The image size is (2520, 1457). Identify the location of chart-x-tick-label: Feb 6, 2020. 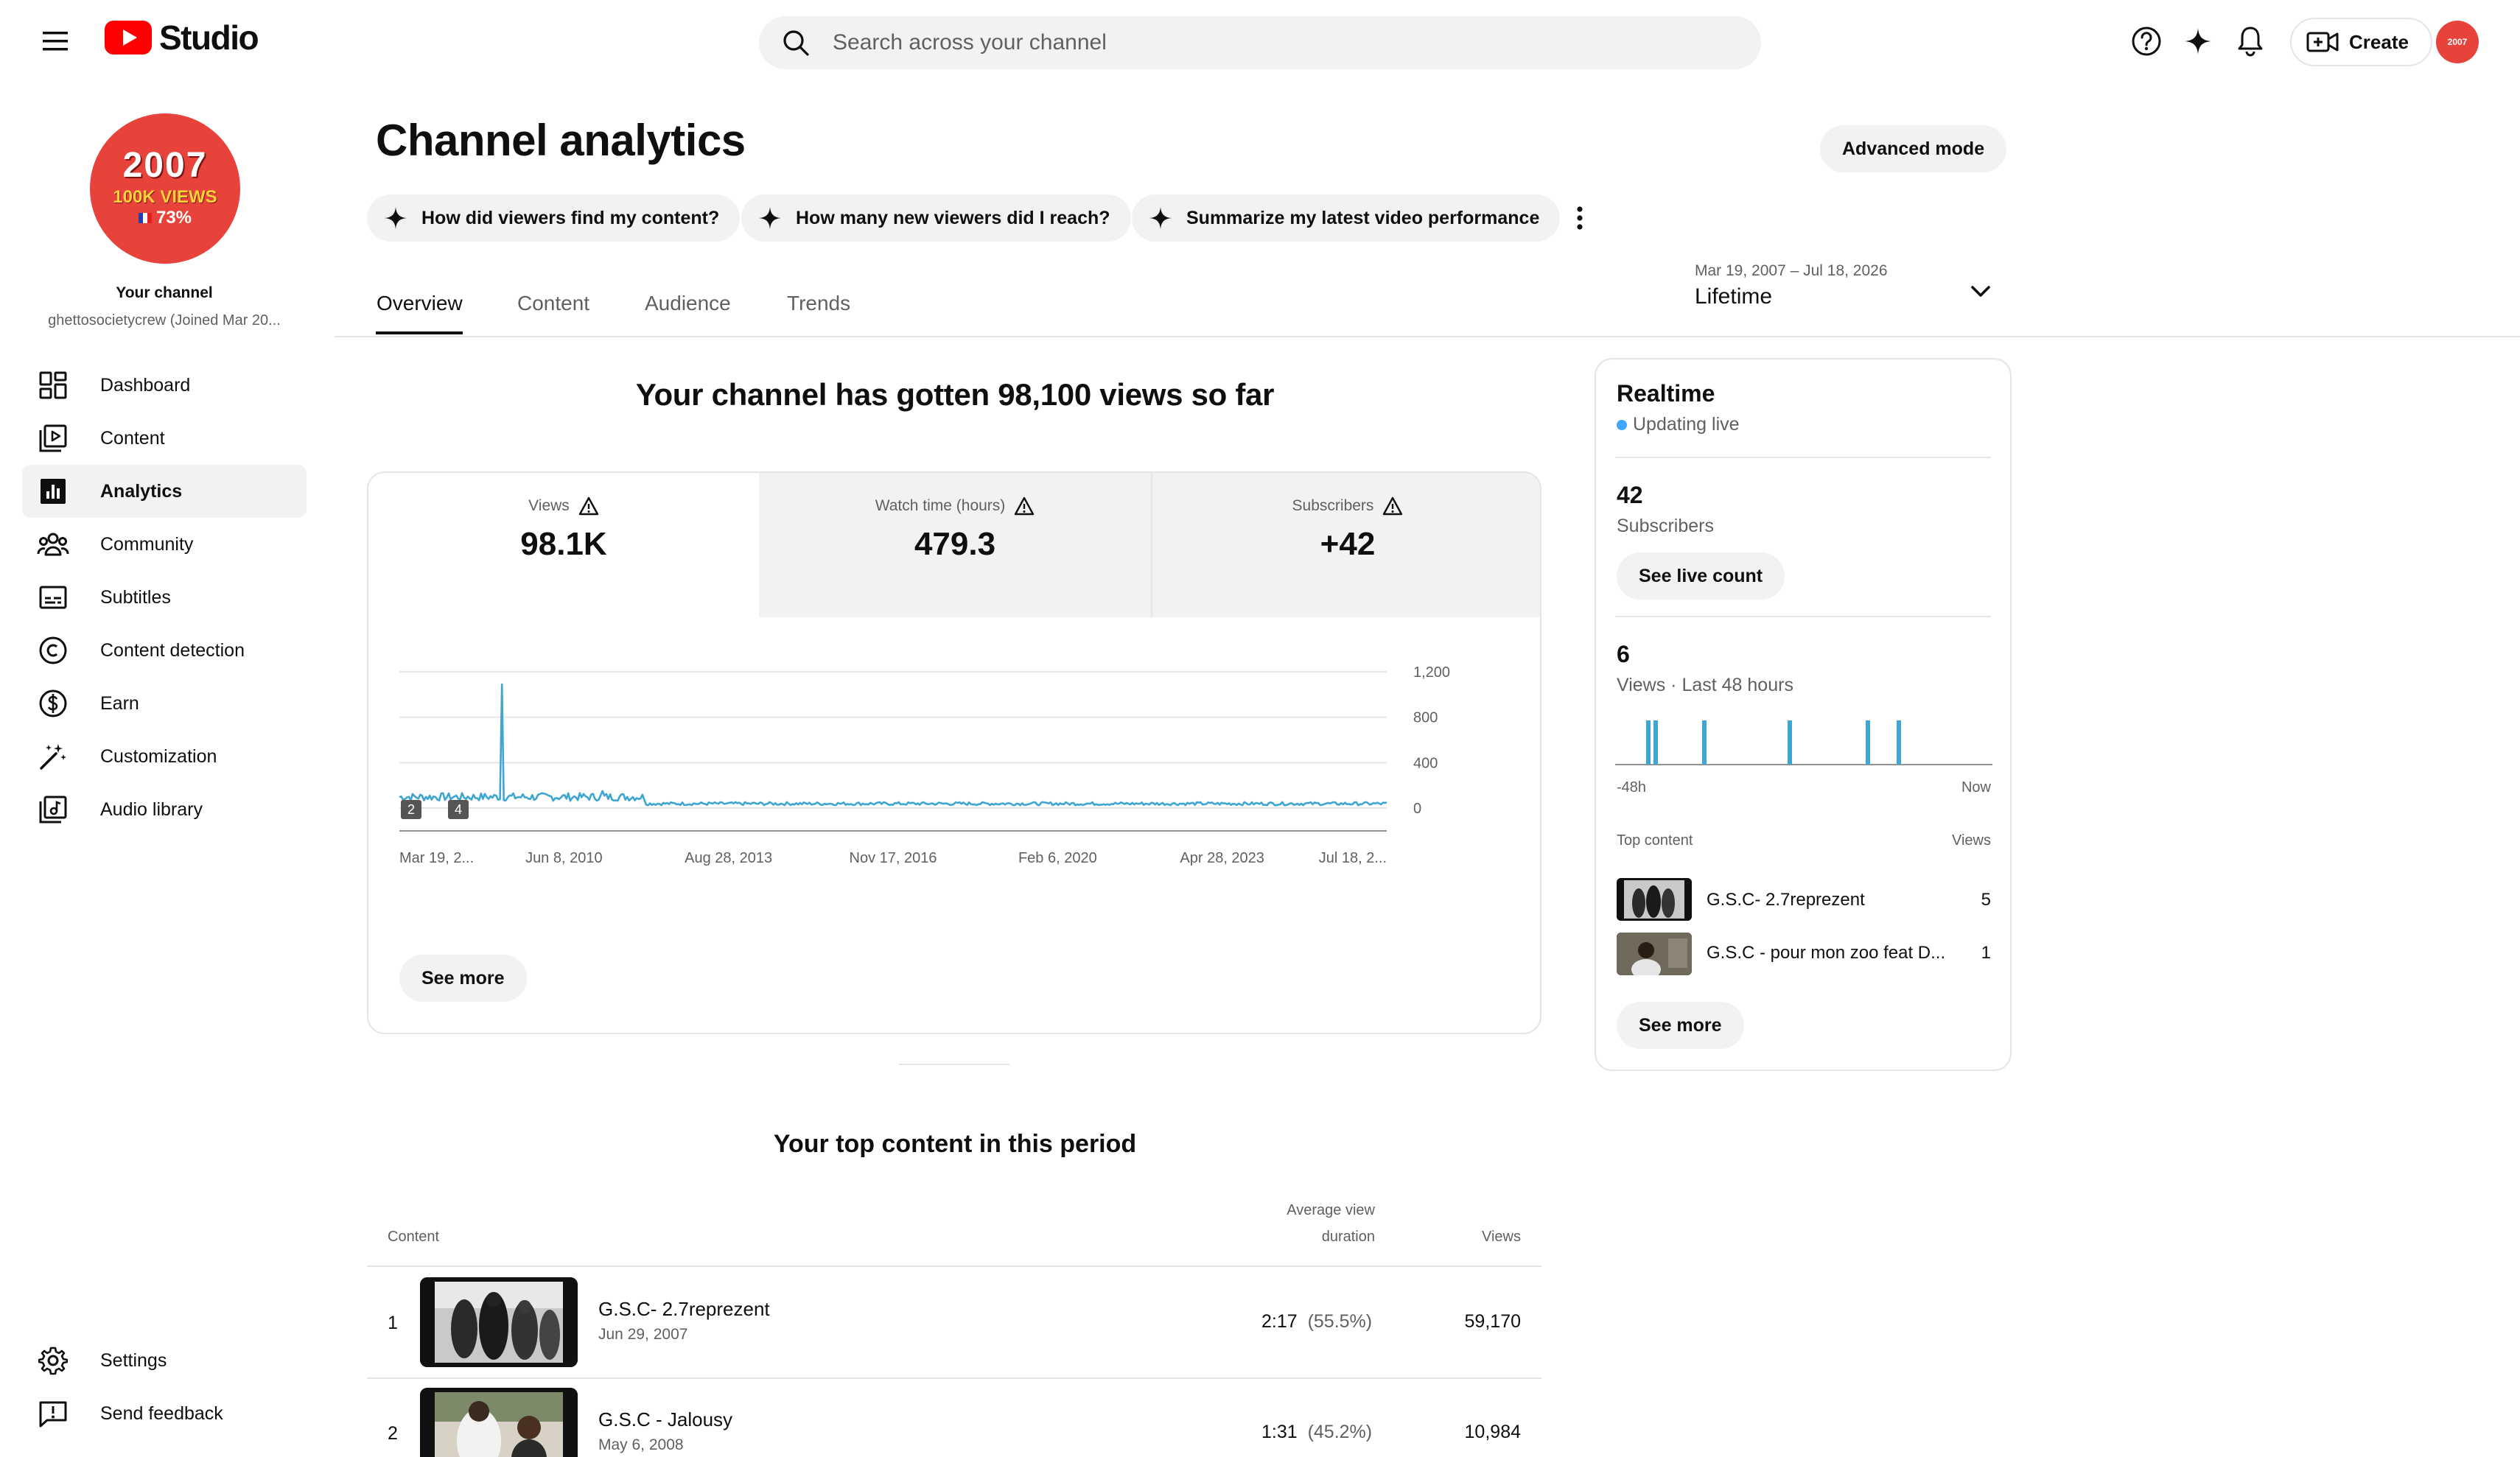
(1057, 858).